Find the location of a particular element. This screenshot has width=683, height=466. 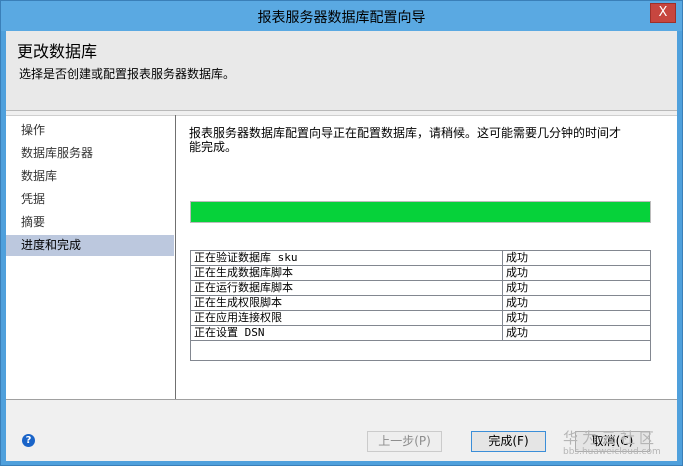

task-cell: 正在生成权限脚本 is located at coordinates (238, 302).